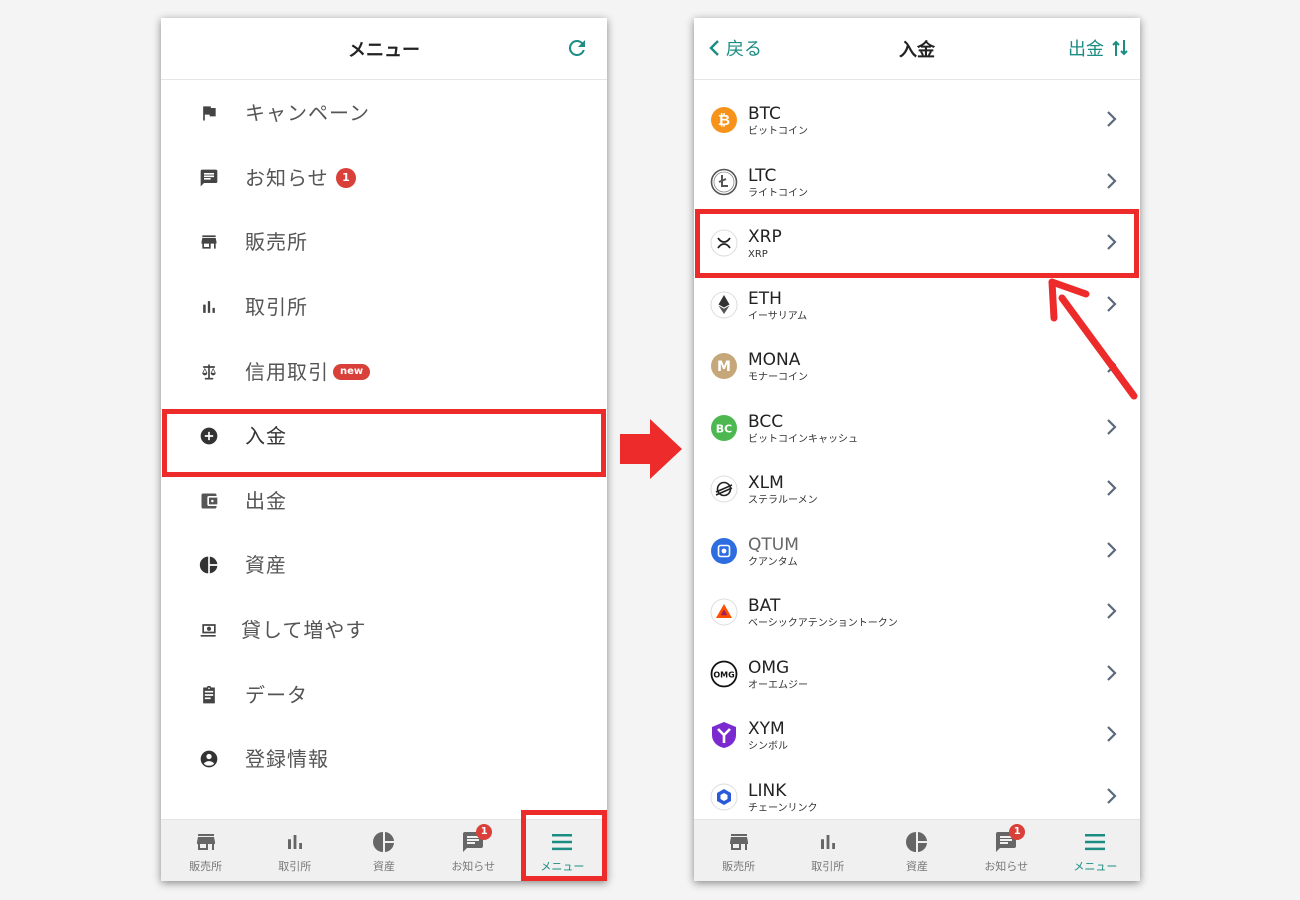  What do you see at coordinates (1120, 48) in the screenshot?
I see `swap-vertical-icon` at bounding box center [1120, 48].